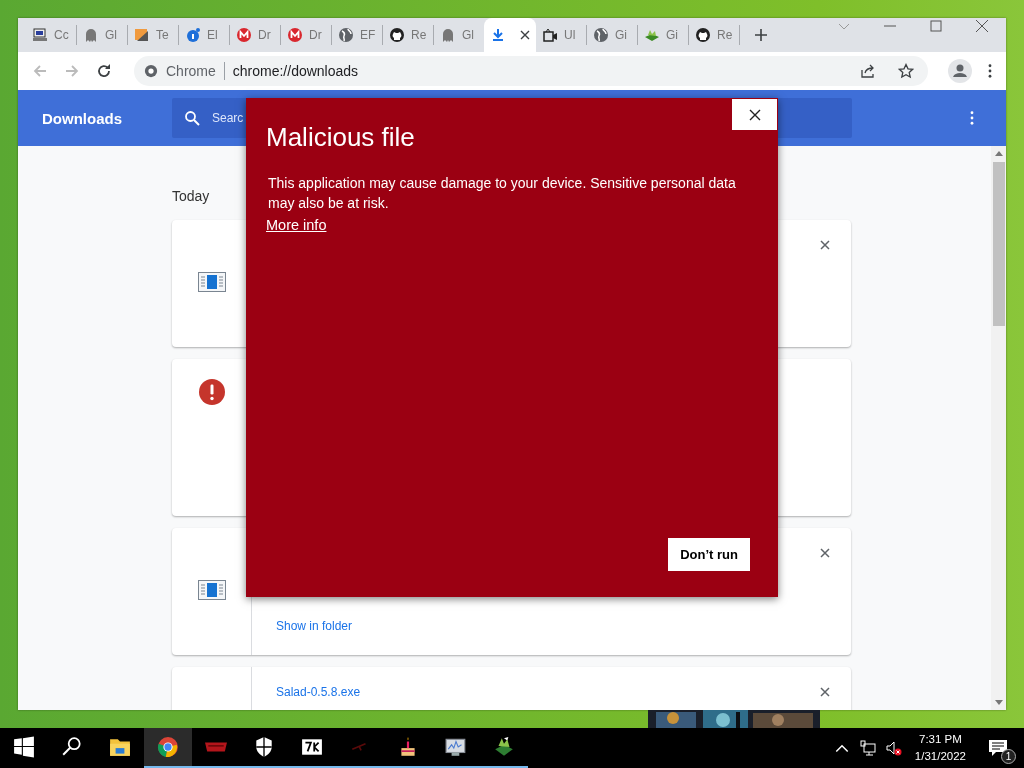 Image resolution: width=1024 pixels, height=768 pixels. Describe the element at coordinates (191, 71) in the screenshot. I see `site-label: Chrome` at that location.